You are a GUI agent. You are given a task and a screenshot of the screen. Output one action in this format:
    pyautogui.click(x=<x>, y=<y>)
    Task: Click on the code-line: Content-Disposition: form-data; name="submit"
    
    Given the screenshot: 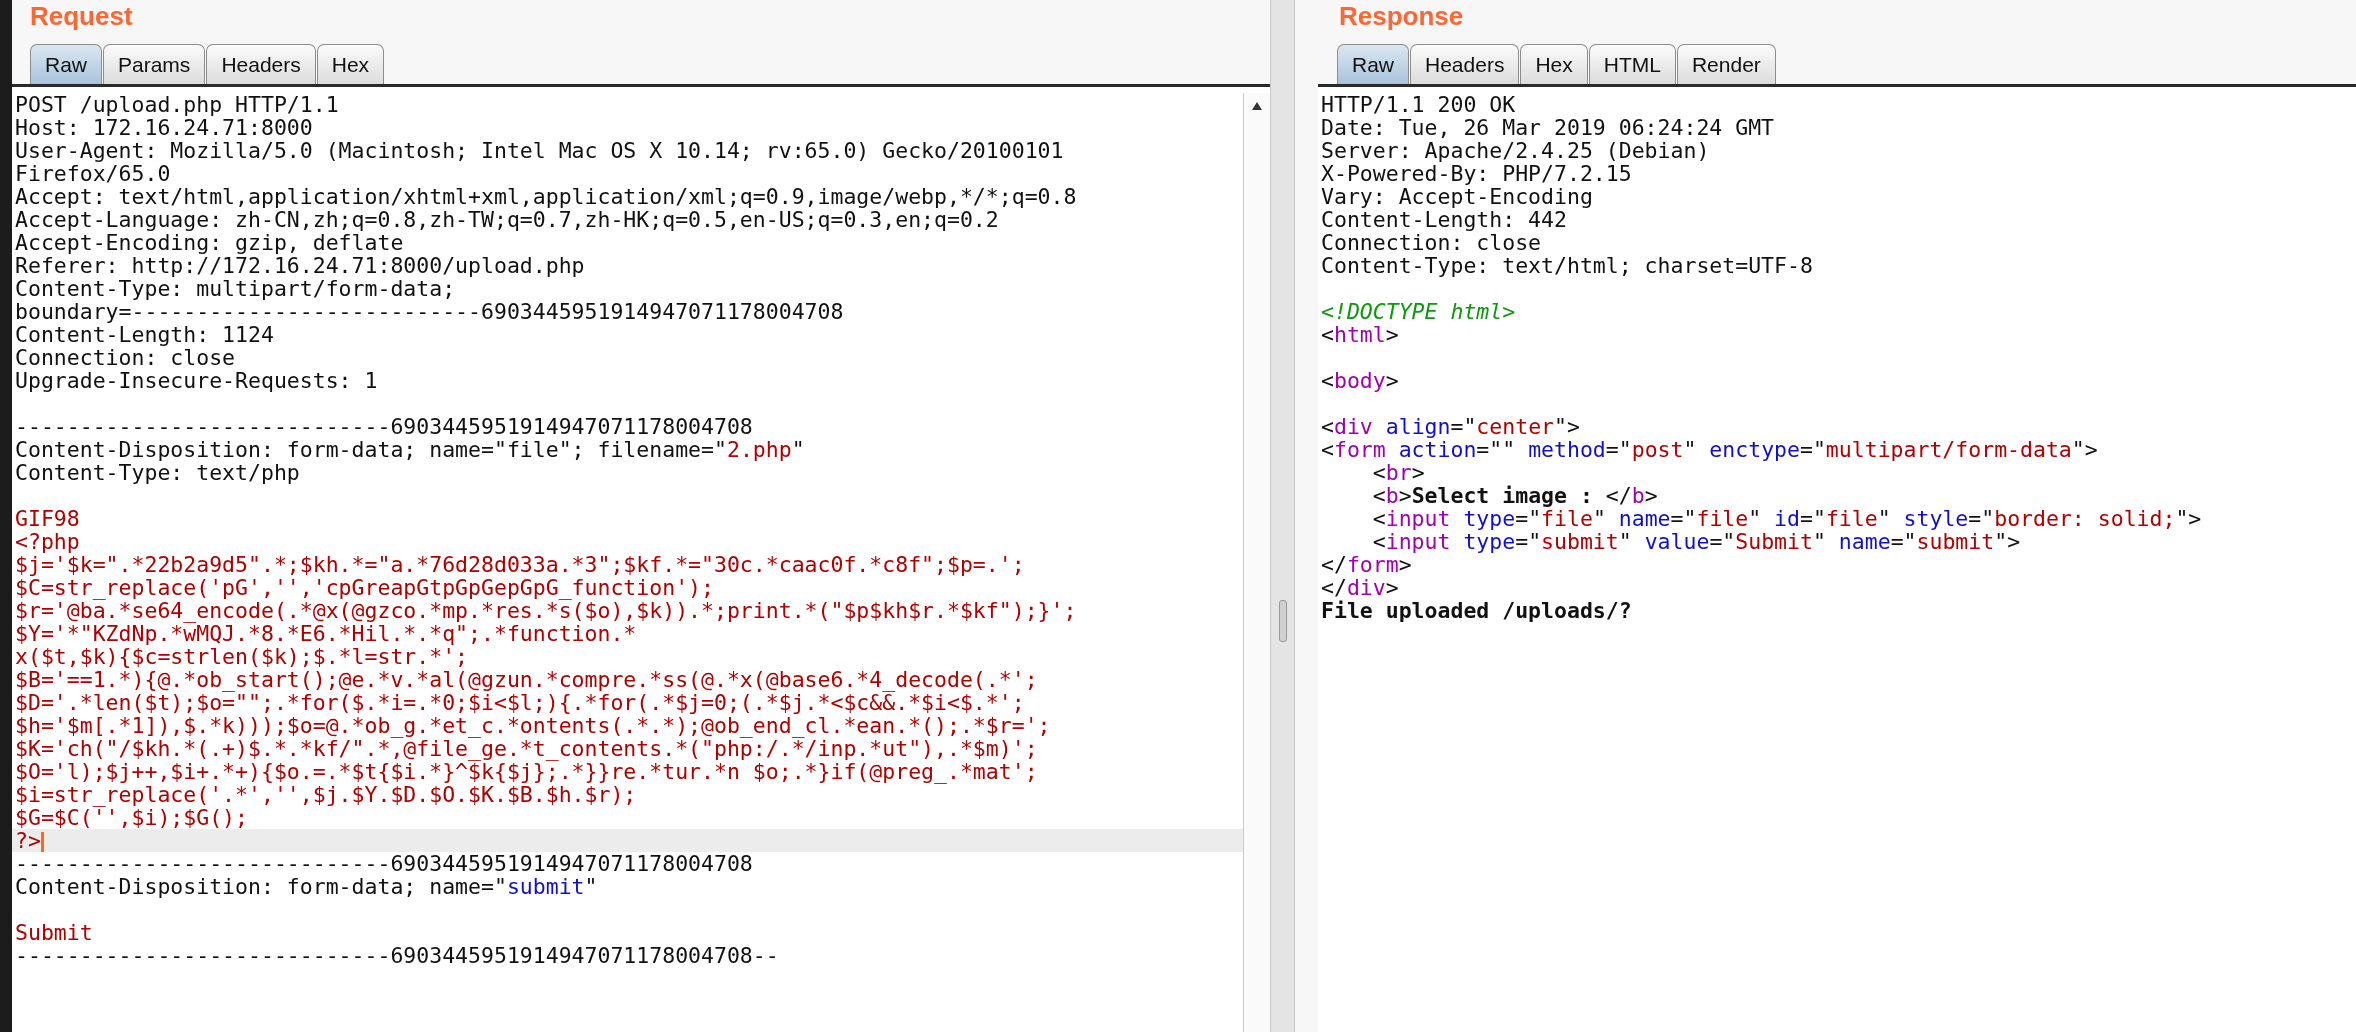 What is the action you would take?
    pyautogui.click(x=306, y=886)
    